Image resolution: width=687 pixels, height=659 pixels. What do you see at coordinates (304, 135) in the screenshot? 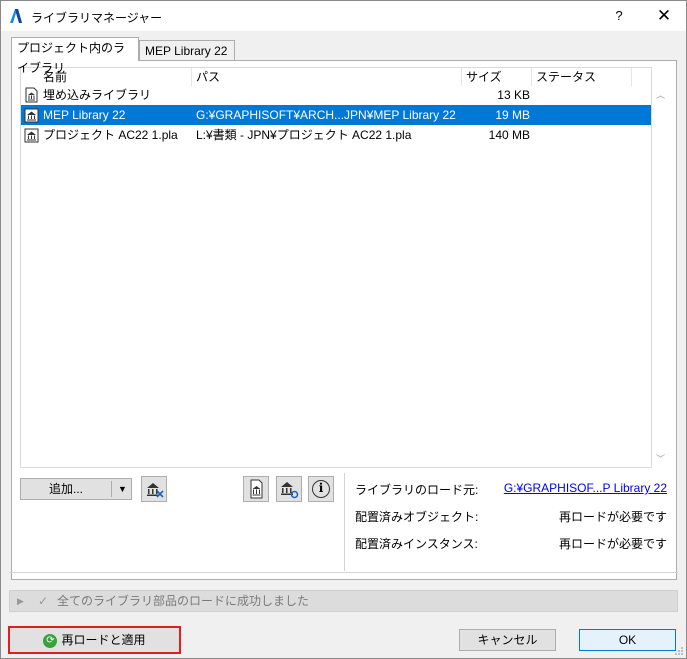
I see `row-path: L:¥書類 - JPN¥プロジェクト AC22 1.pla` at bounding box center [304, 135].